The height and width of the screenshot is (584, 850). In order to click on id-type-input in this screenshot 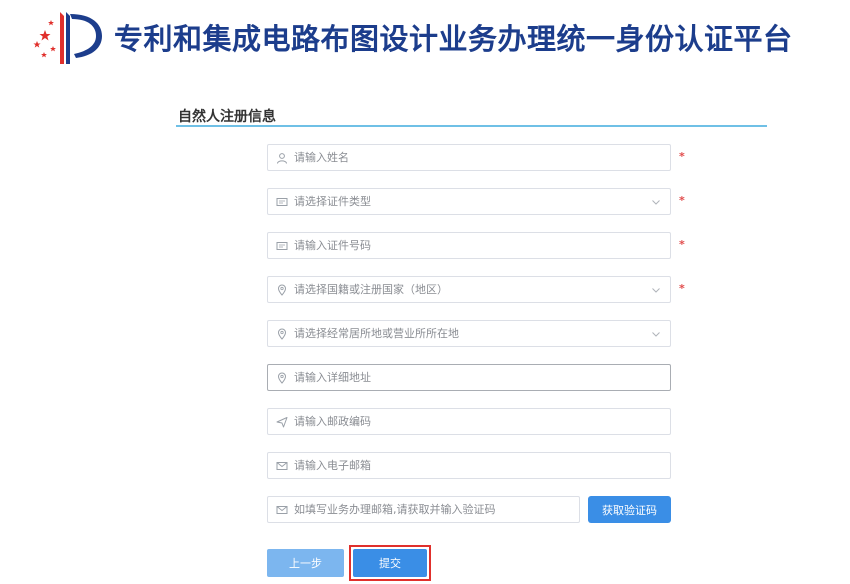, I will do `click(472, 201)`.